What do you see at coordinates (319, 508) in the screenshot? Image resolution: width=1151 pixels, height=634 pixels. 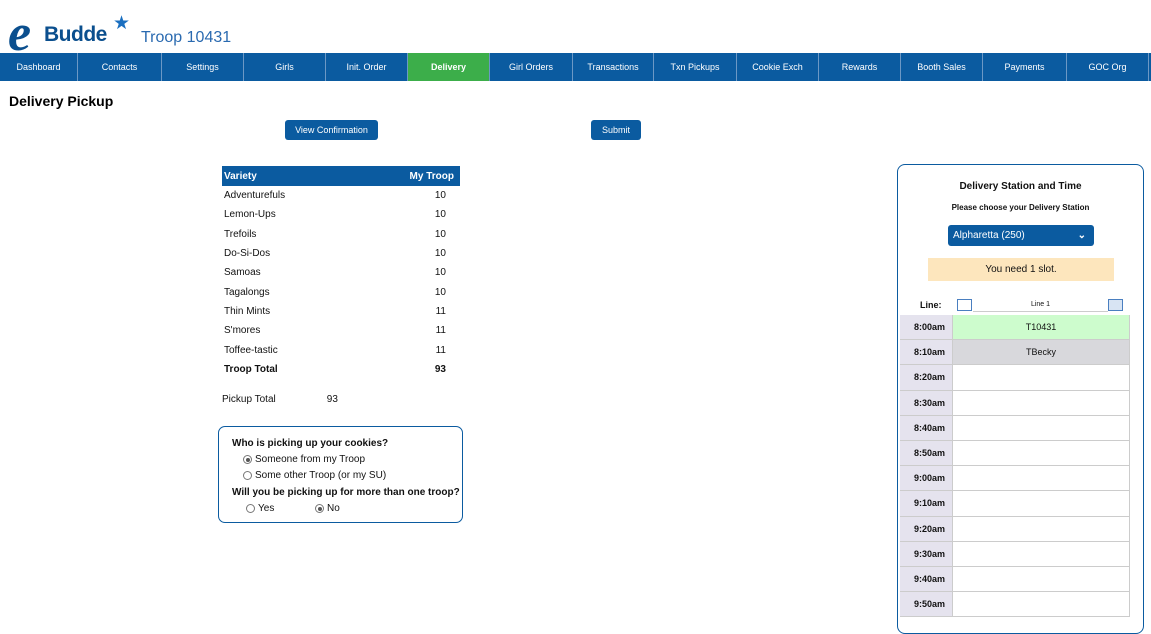 I see `radio-no-button` at bounding box center [319, 508].